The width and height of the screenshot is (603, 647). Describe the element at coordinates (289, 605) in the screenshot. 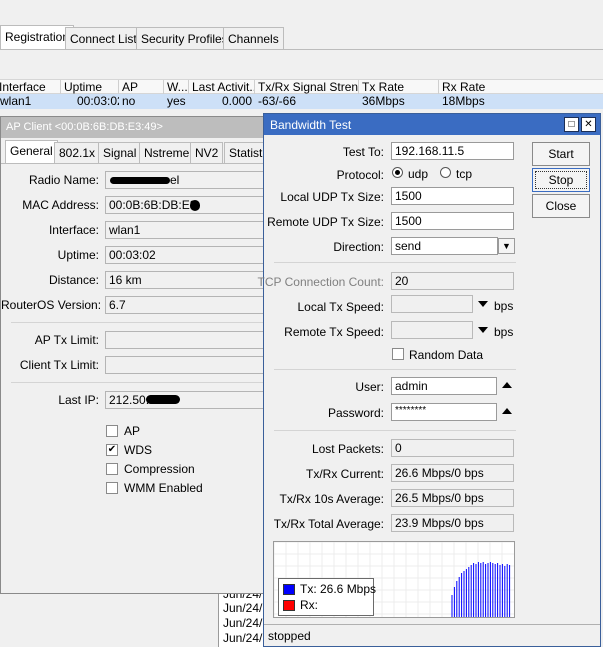

I see `rx-legend-swatch` at that location.